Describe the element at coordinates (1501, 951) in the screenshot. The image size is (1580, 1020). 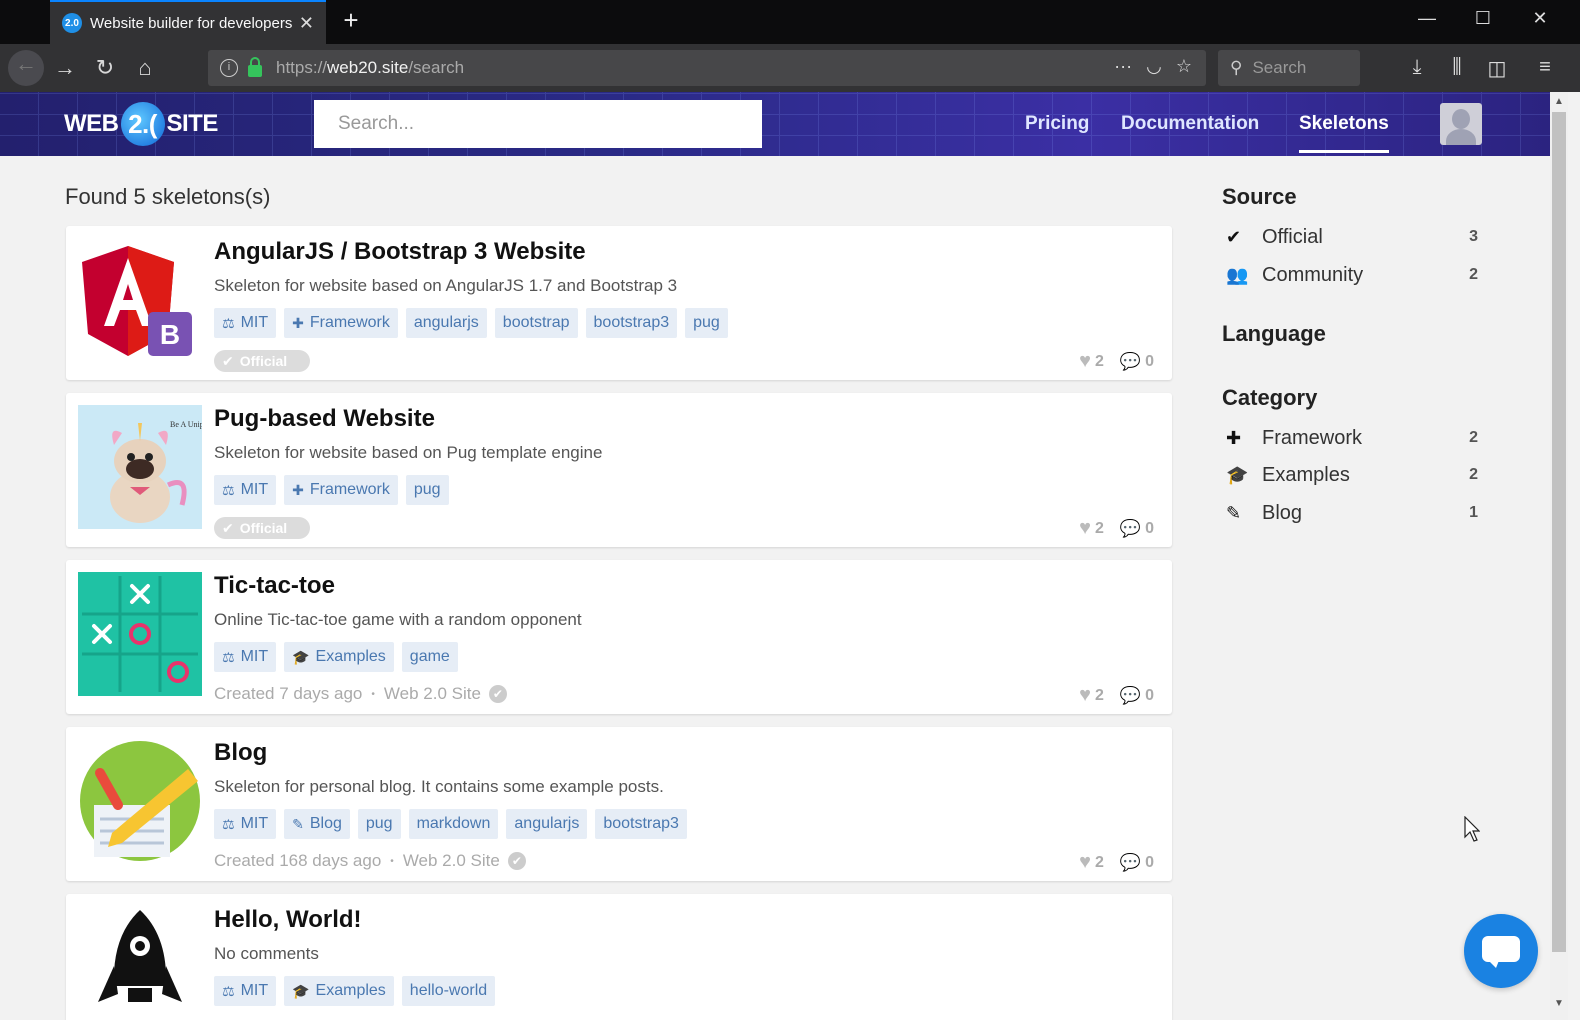
I see `chat-widget-button` at that location.